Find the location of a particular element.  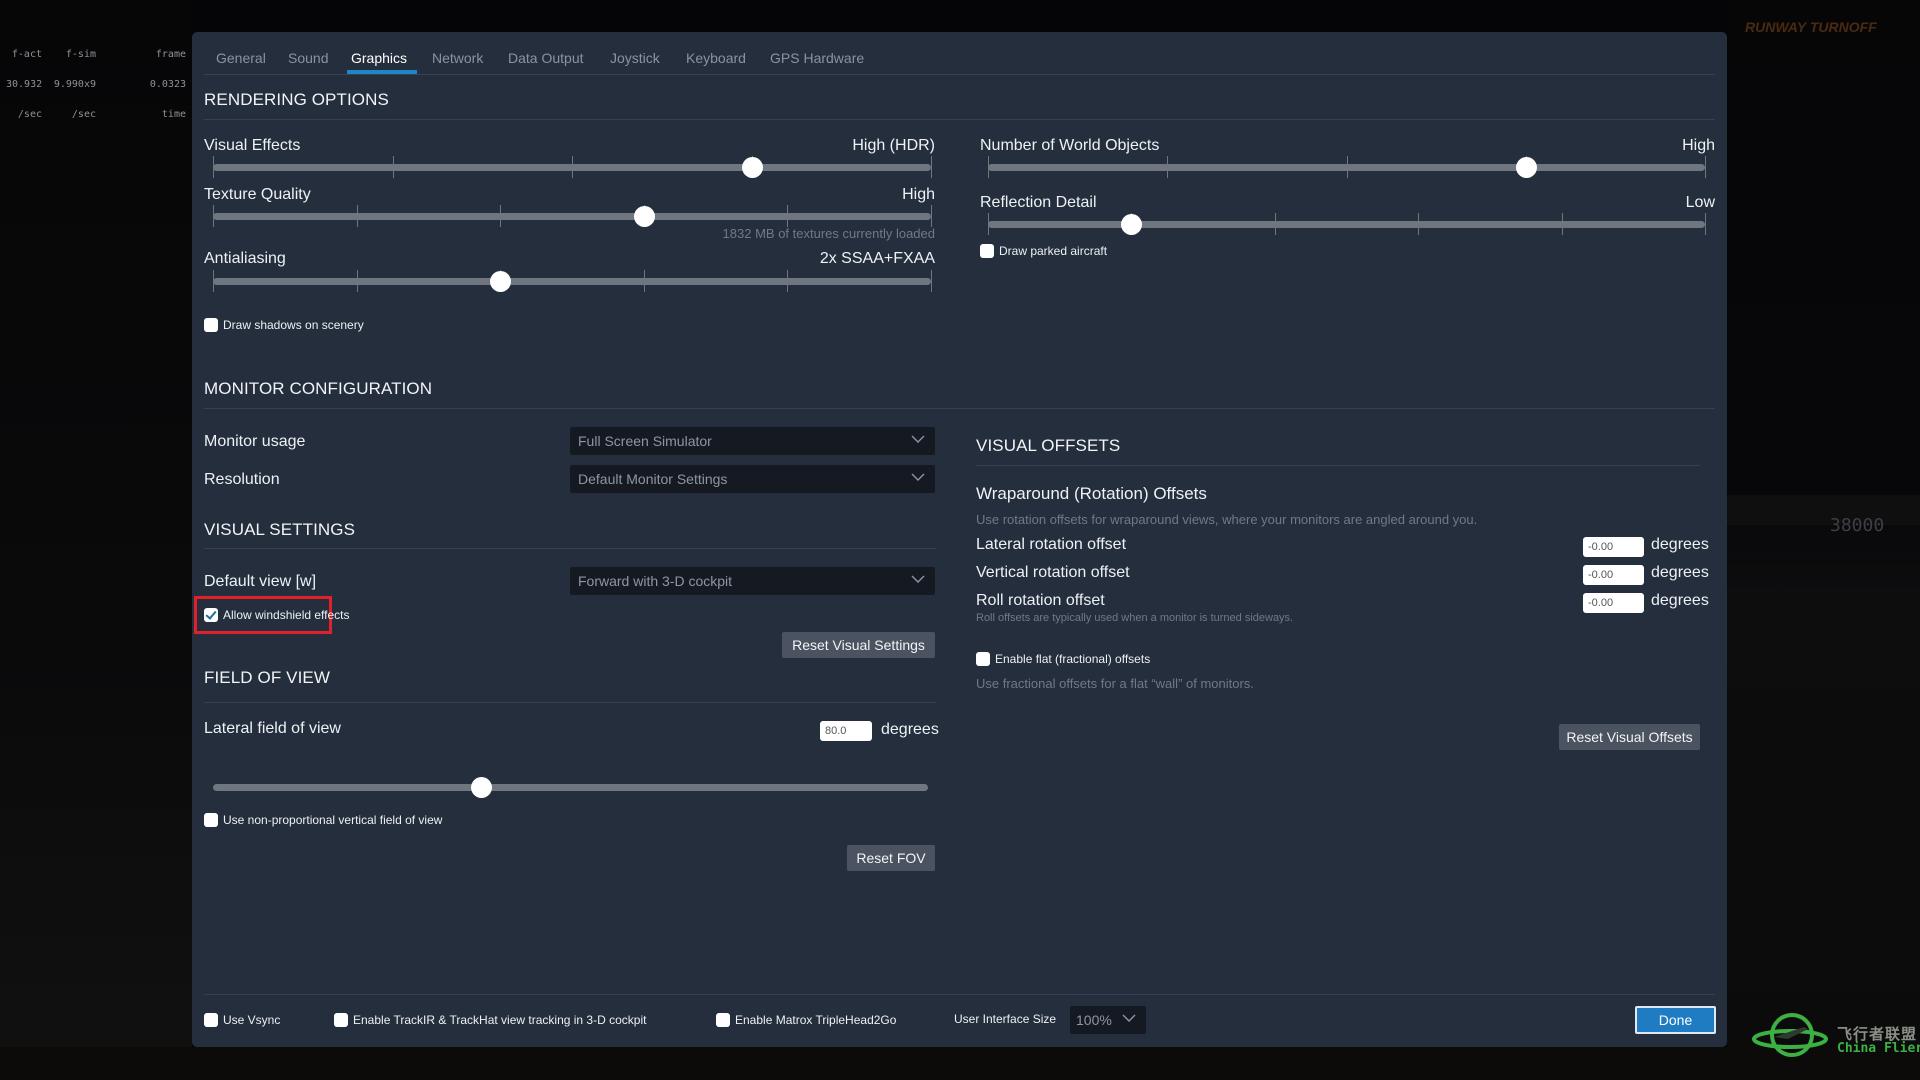

roll-rotation-unit: degrees is located at coordinates (1680, 600).